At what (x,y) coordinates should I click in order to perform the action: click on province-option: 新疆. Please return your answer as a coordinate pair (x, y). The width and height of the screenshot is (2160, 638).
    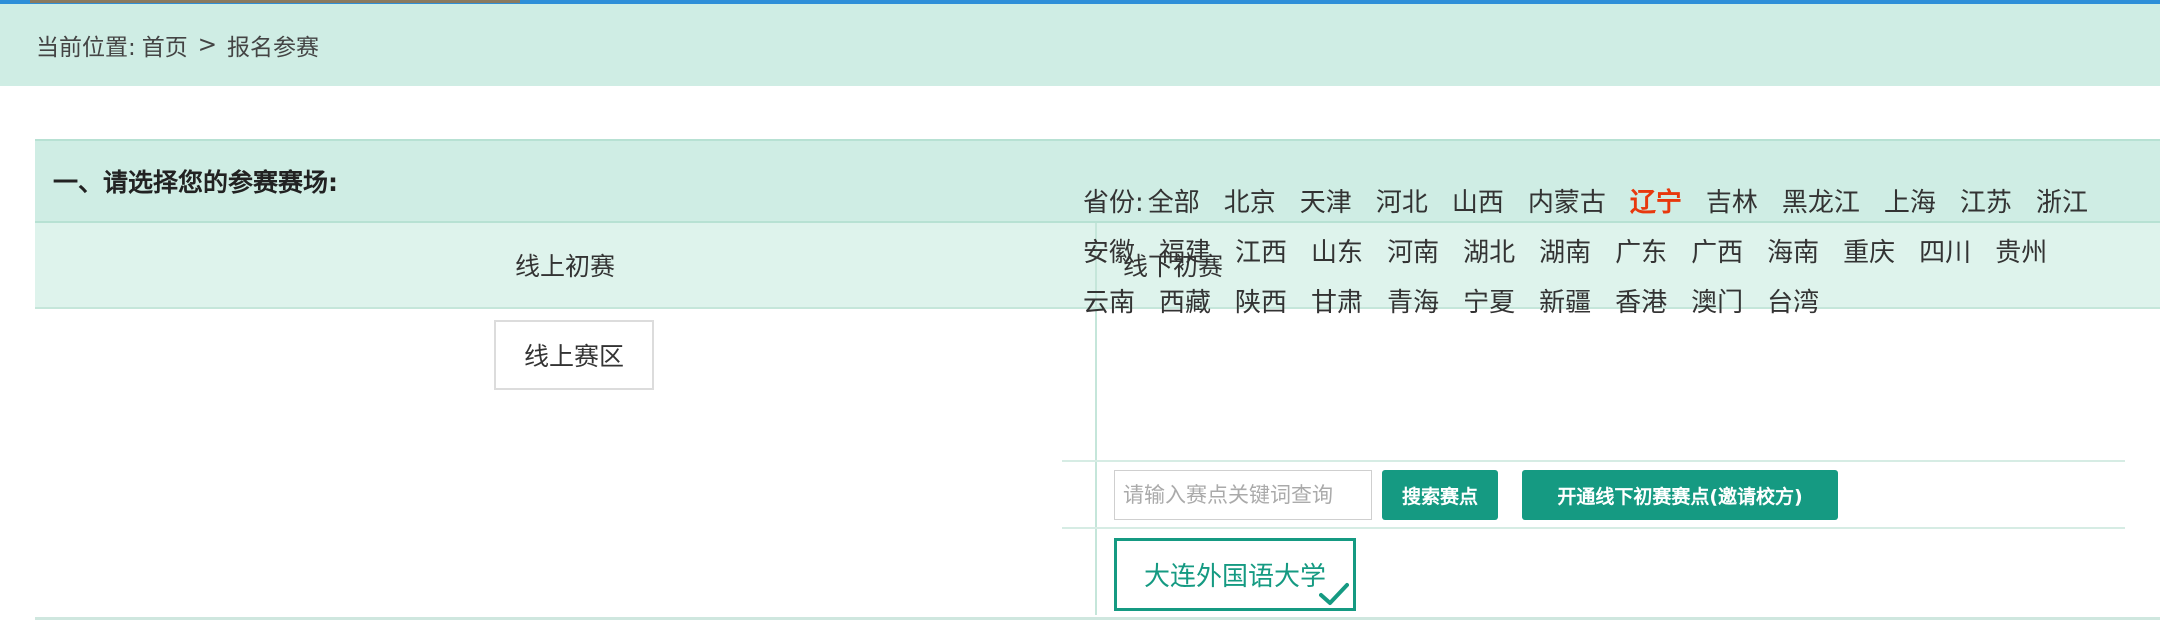
    Looking at the image, I should click on (1565, 303).